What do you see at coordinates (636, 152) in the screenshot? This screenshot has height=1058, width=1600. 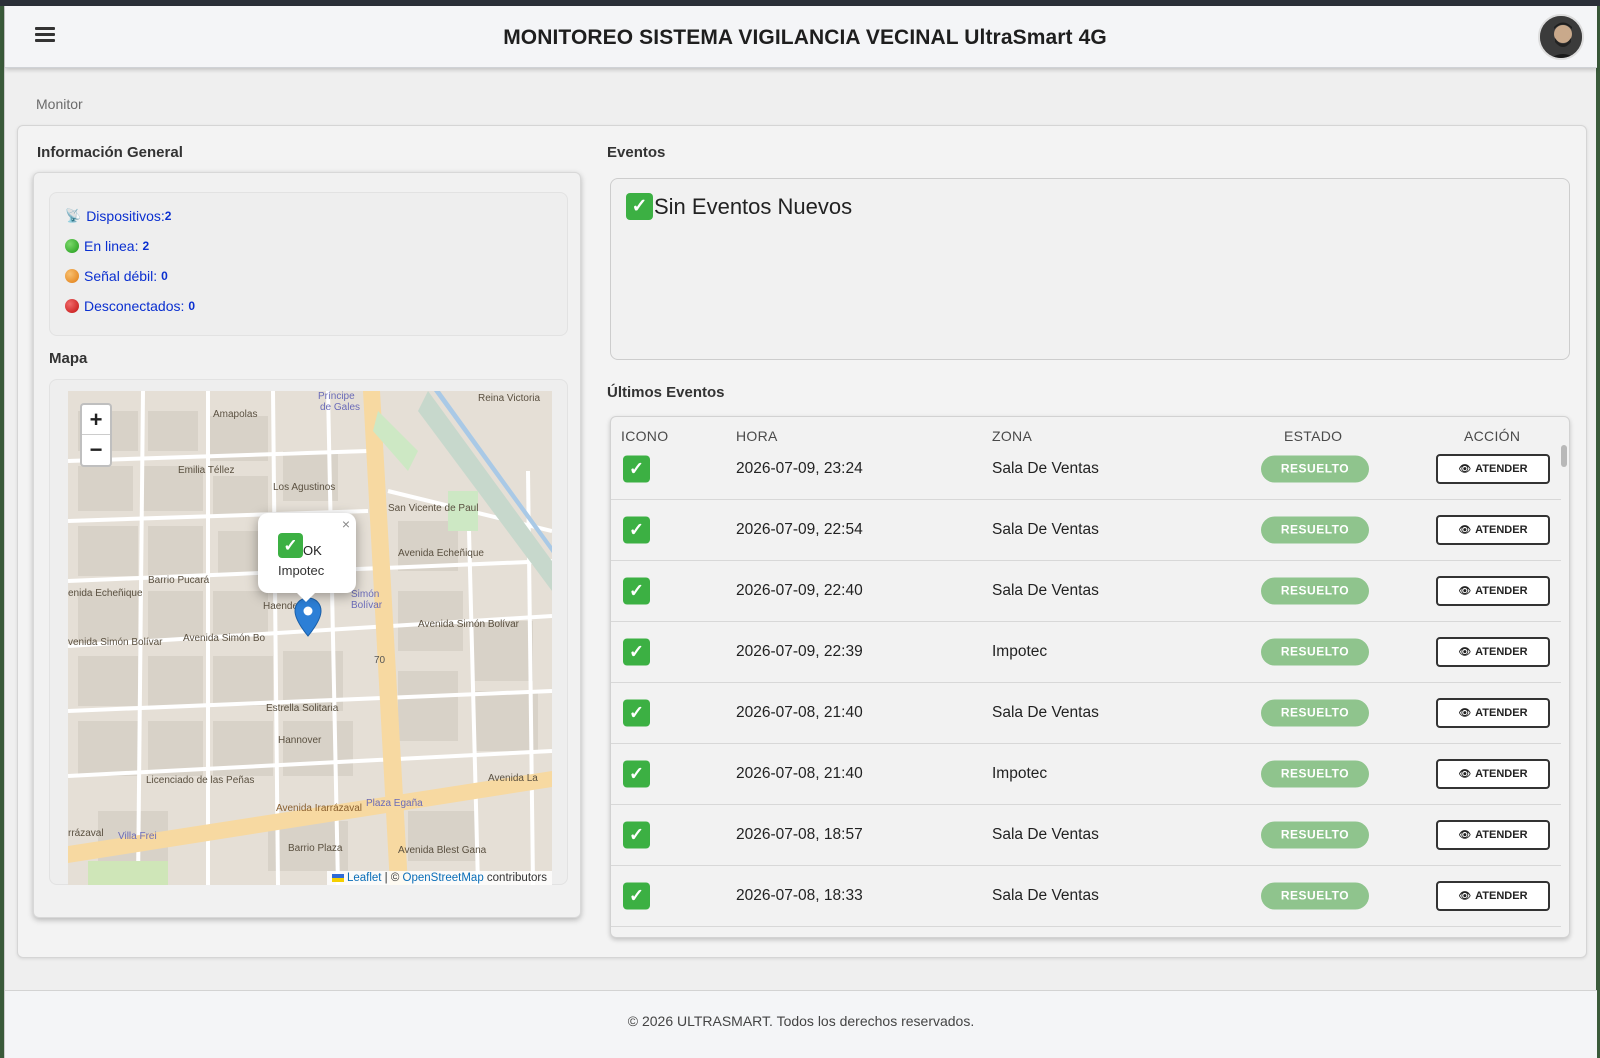 I see `events-title: Eventos` at bounding box center [636, 152].